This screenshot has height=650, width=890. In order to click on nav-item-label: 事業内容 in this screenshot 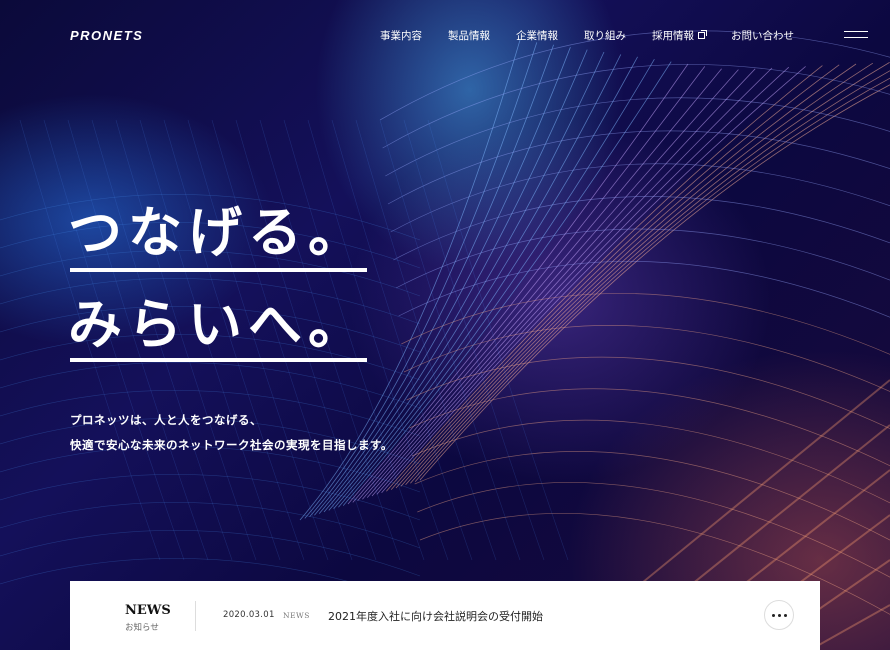, I will do `click(401, 36)`.